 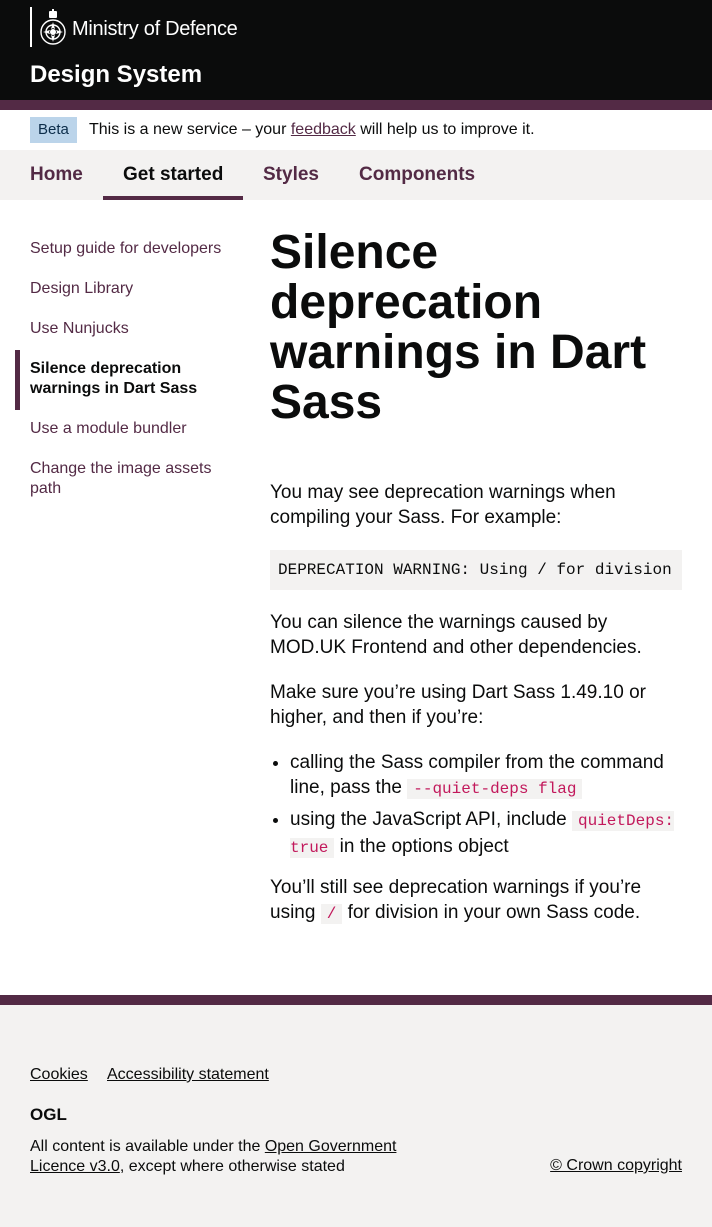 What do you see at coordinates (147, 1146) in the screenshot?
I see `licence-text-before: All content is available under the` at bounding box center [147, 1146].